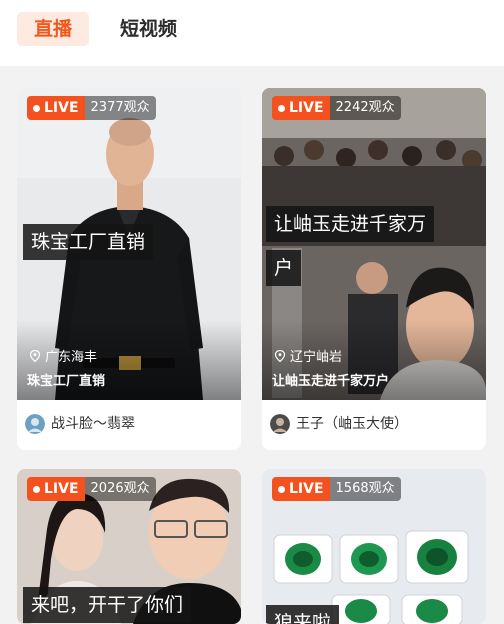  Describe the element at coordinates (284, 268) in the screenshot. I see `stream-caption-line2: 户` at that location.